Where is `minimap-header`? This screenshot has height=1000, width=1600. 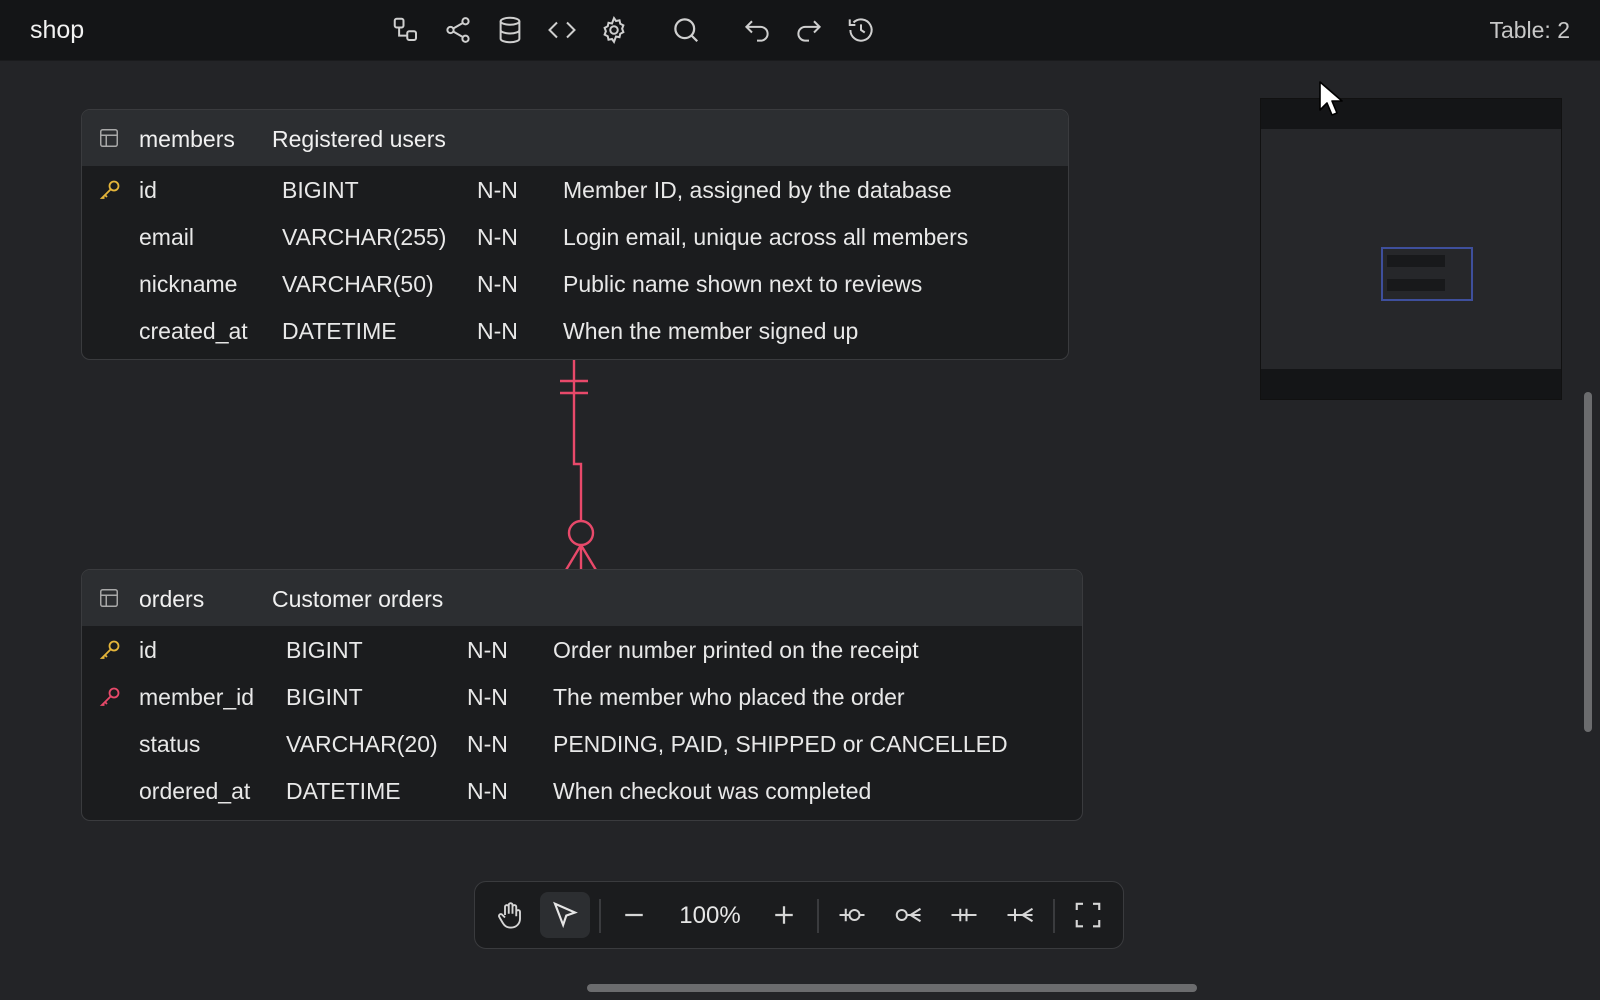 minimap-header is located at coordinates (1411, 114).